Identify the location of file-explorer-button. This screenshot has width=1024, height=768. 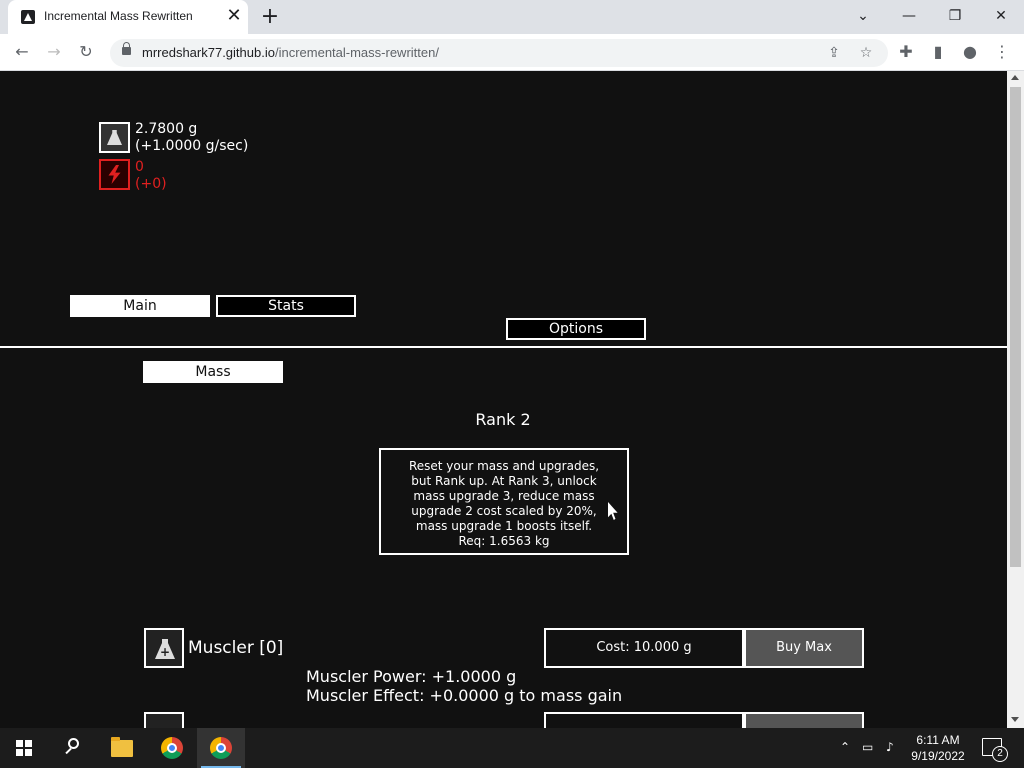
(122, 748).